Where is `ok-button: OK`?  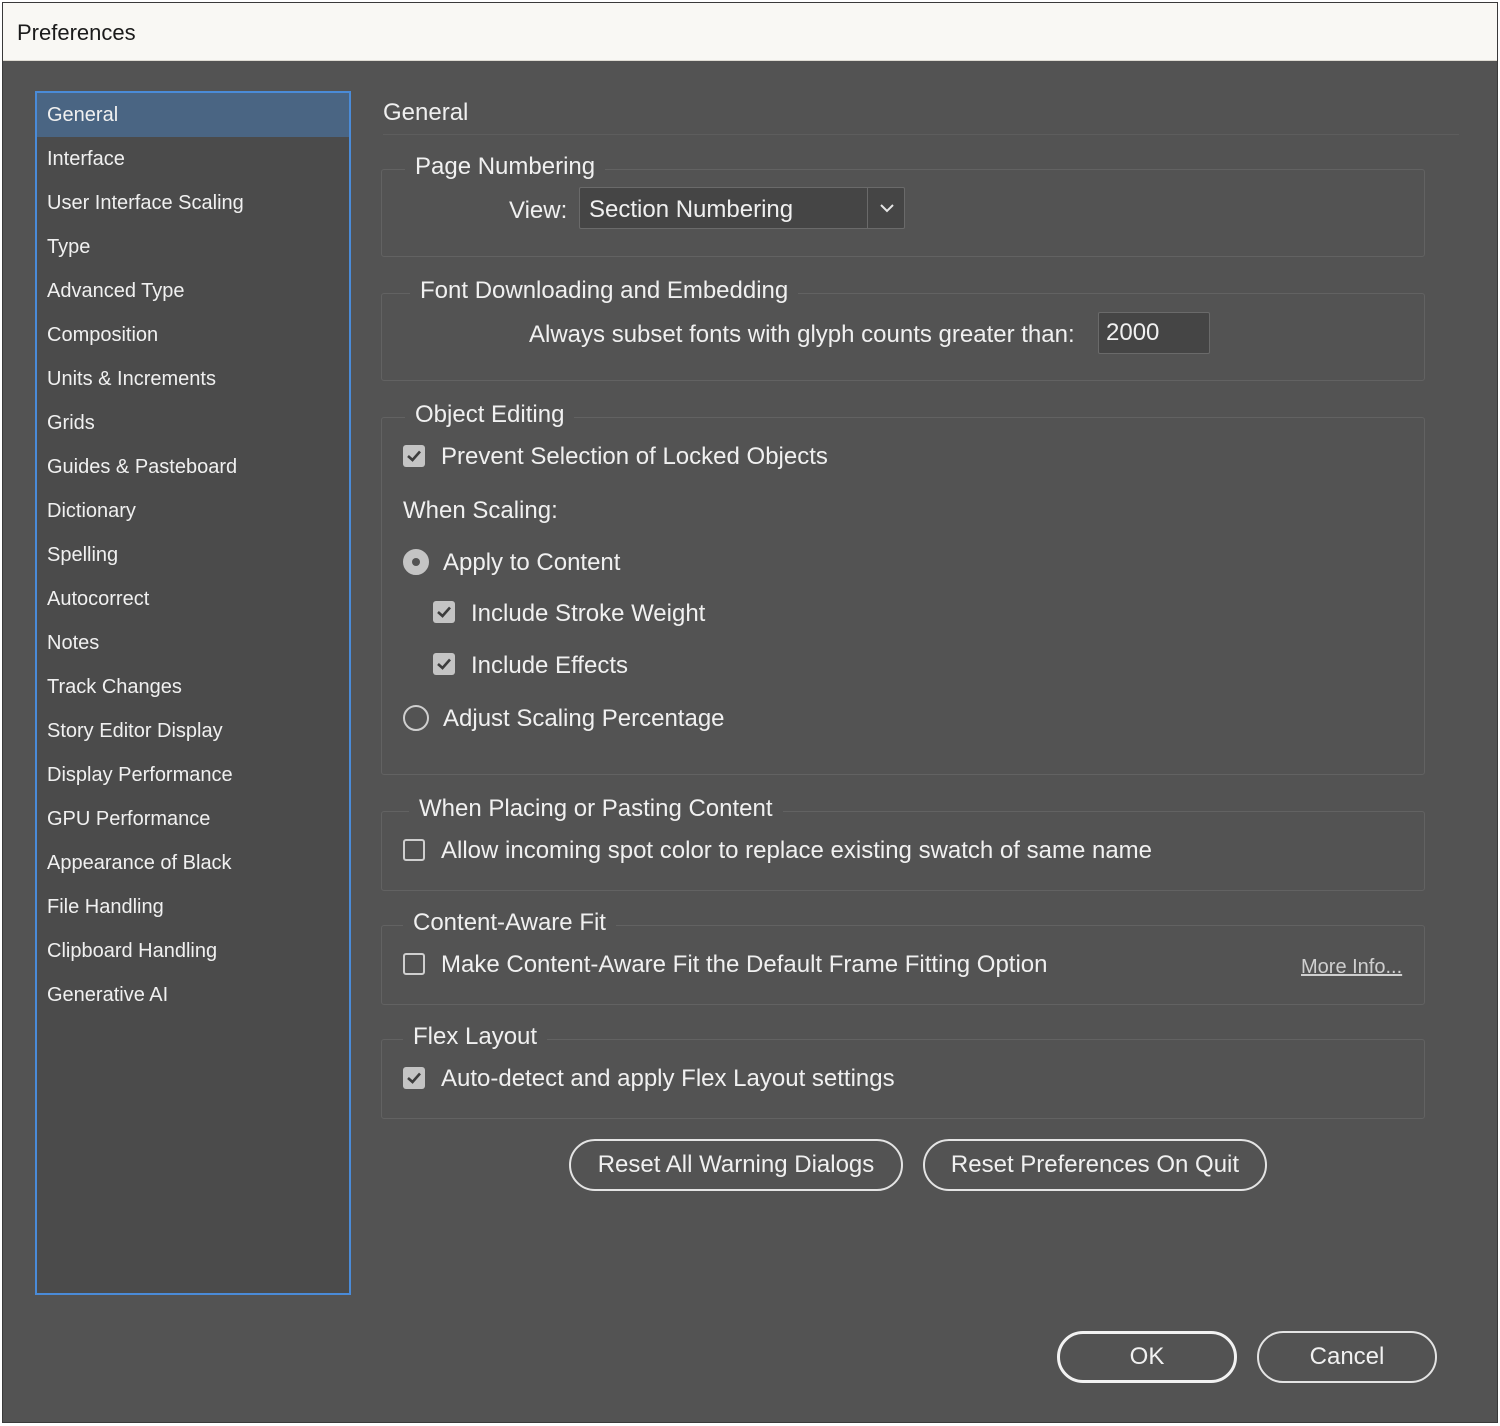
ok-button: OK is located at coordinates (1147, 1357).